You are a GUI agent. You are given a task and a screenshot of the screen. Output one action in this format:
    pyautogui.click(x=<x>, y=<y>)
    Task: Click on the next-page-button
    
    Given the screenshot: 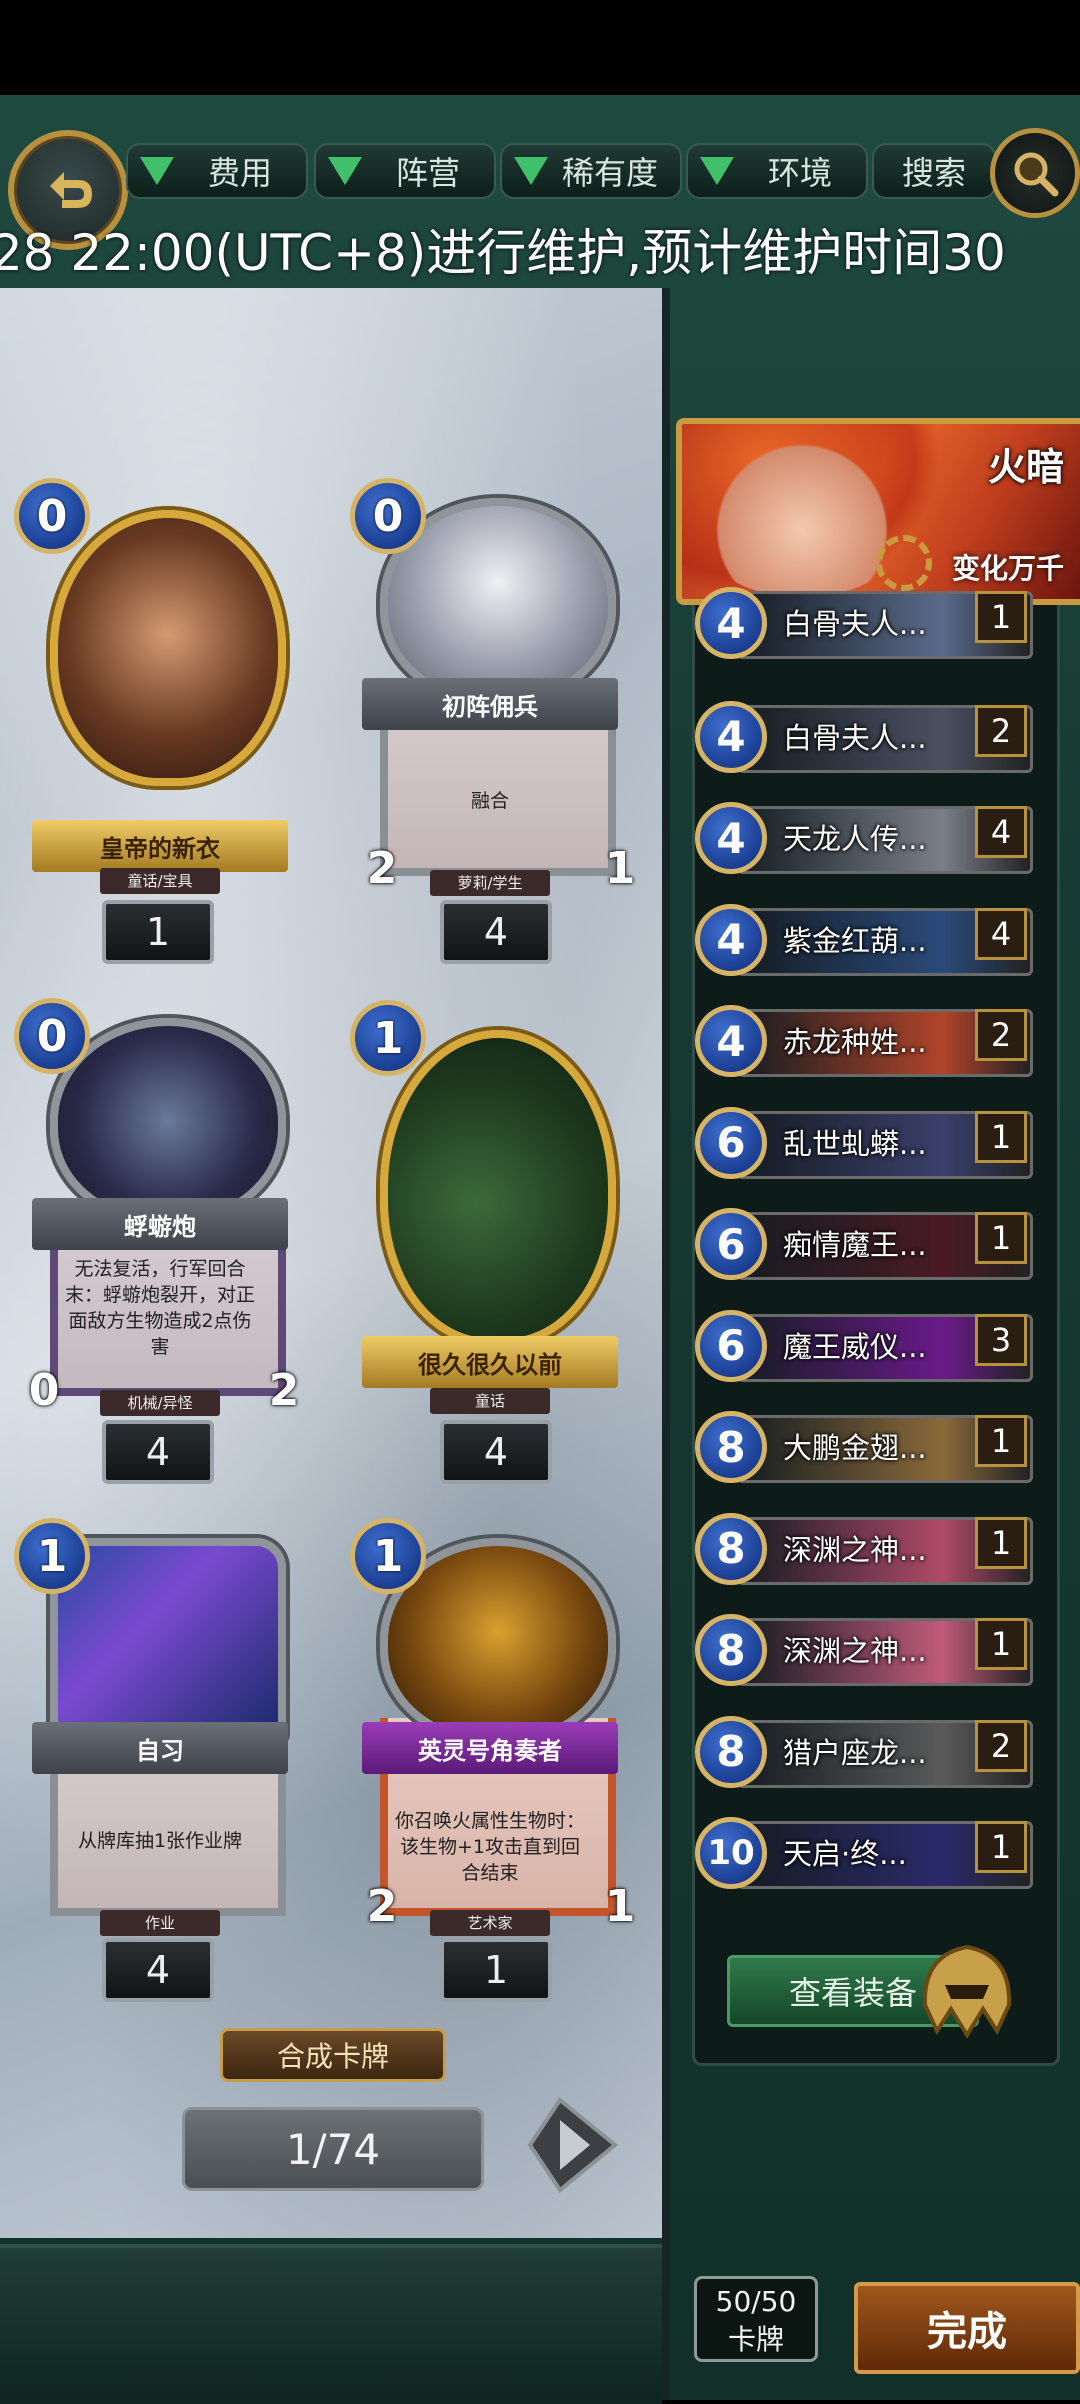 What is the action you would take?
    pyautogui.click(x=570, y=2145)
    